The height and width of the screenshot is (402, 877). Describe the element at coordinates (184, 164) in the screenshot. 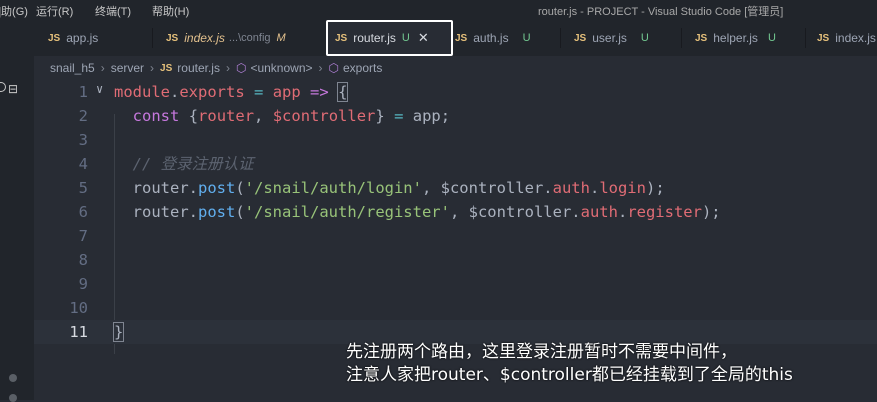

I see `comment-text: // 登录注册认证` at that location.